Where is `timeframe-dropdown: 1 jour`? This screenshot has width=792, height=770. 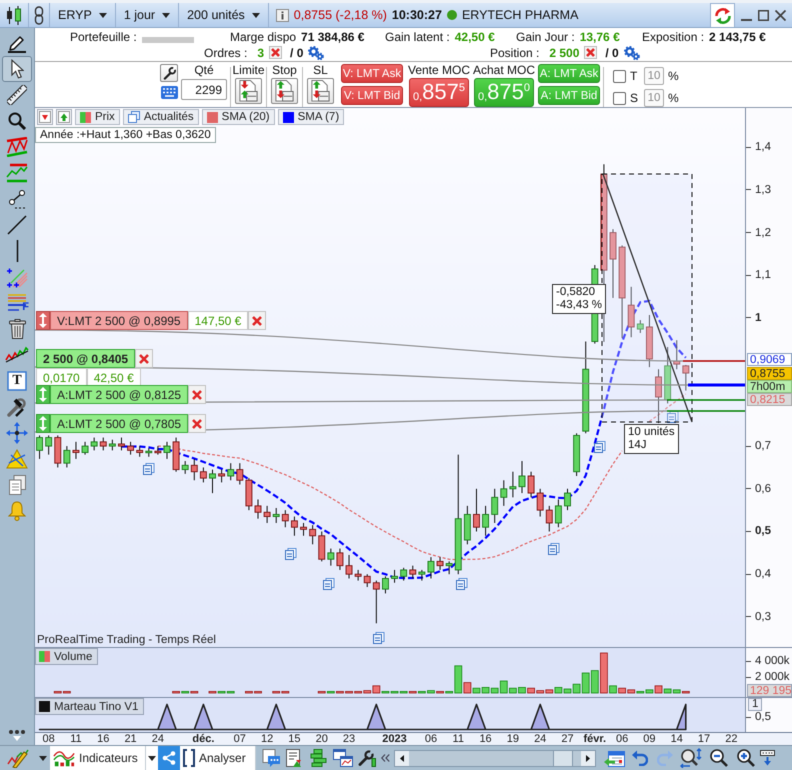
timeframe-dropdown: 1 jour is located at coordinates (148, 15).